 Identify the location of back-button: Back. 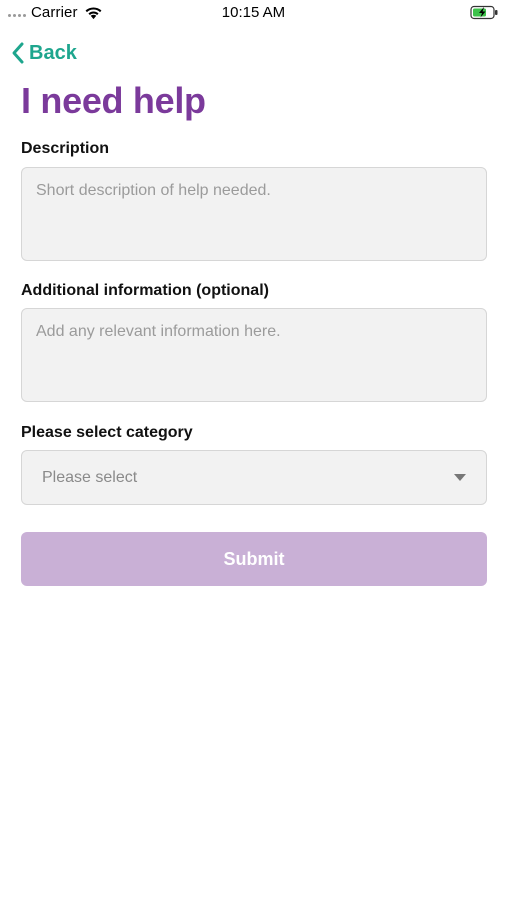
(44, 53).